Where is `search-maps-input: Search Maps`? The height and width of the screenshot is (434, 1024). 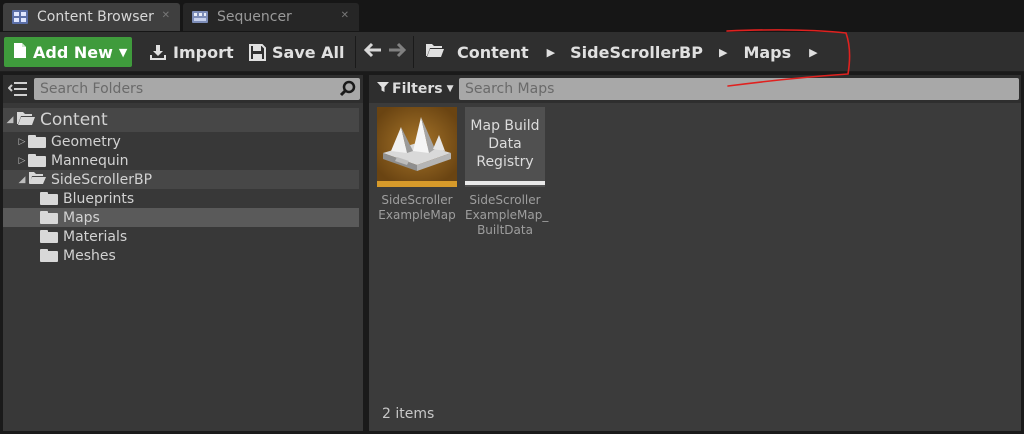
search-maps-input: Search Maps is located at coordinates (739, 89).